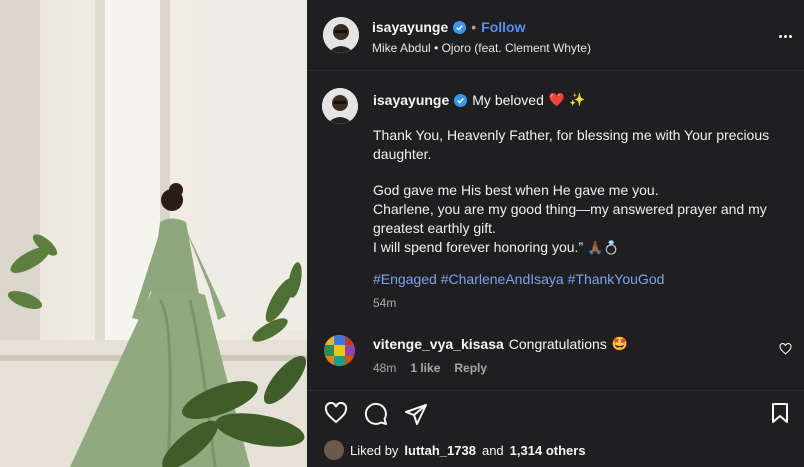 The width and height of the screenshot is (804, 467). What do you see at coordinates (555, 411) in the screenshot?
I see `action-bar` at bounding box center [555, 411].